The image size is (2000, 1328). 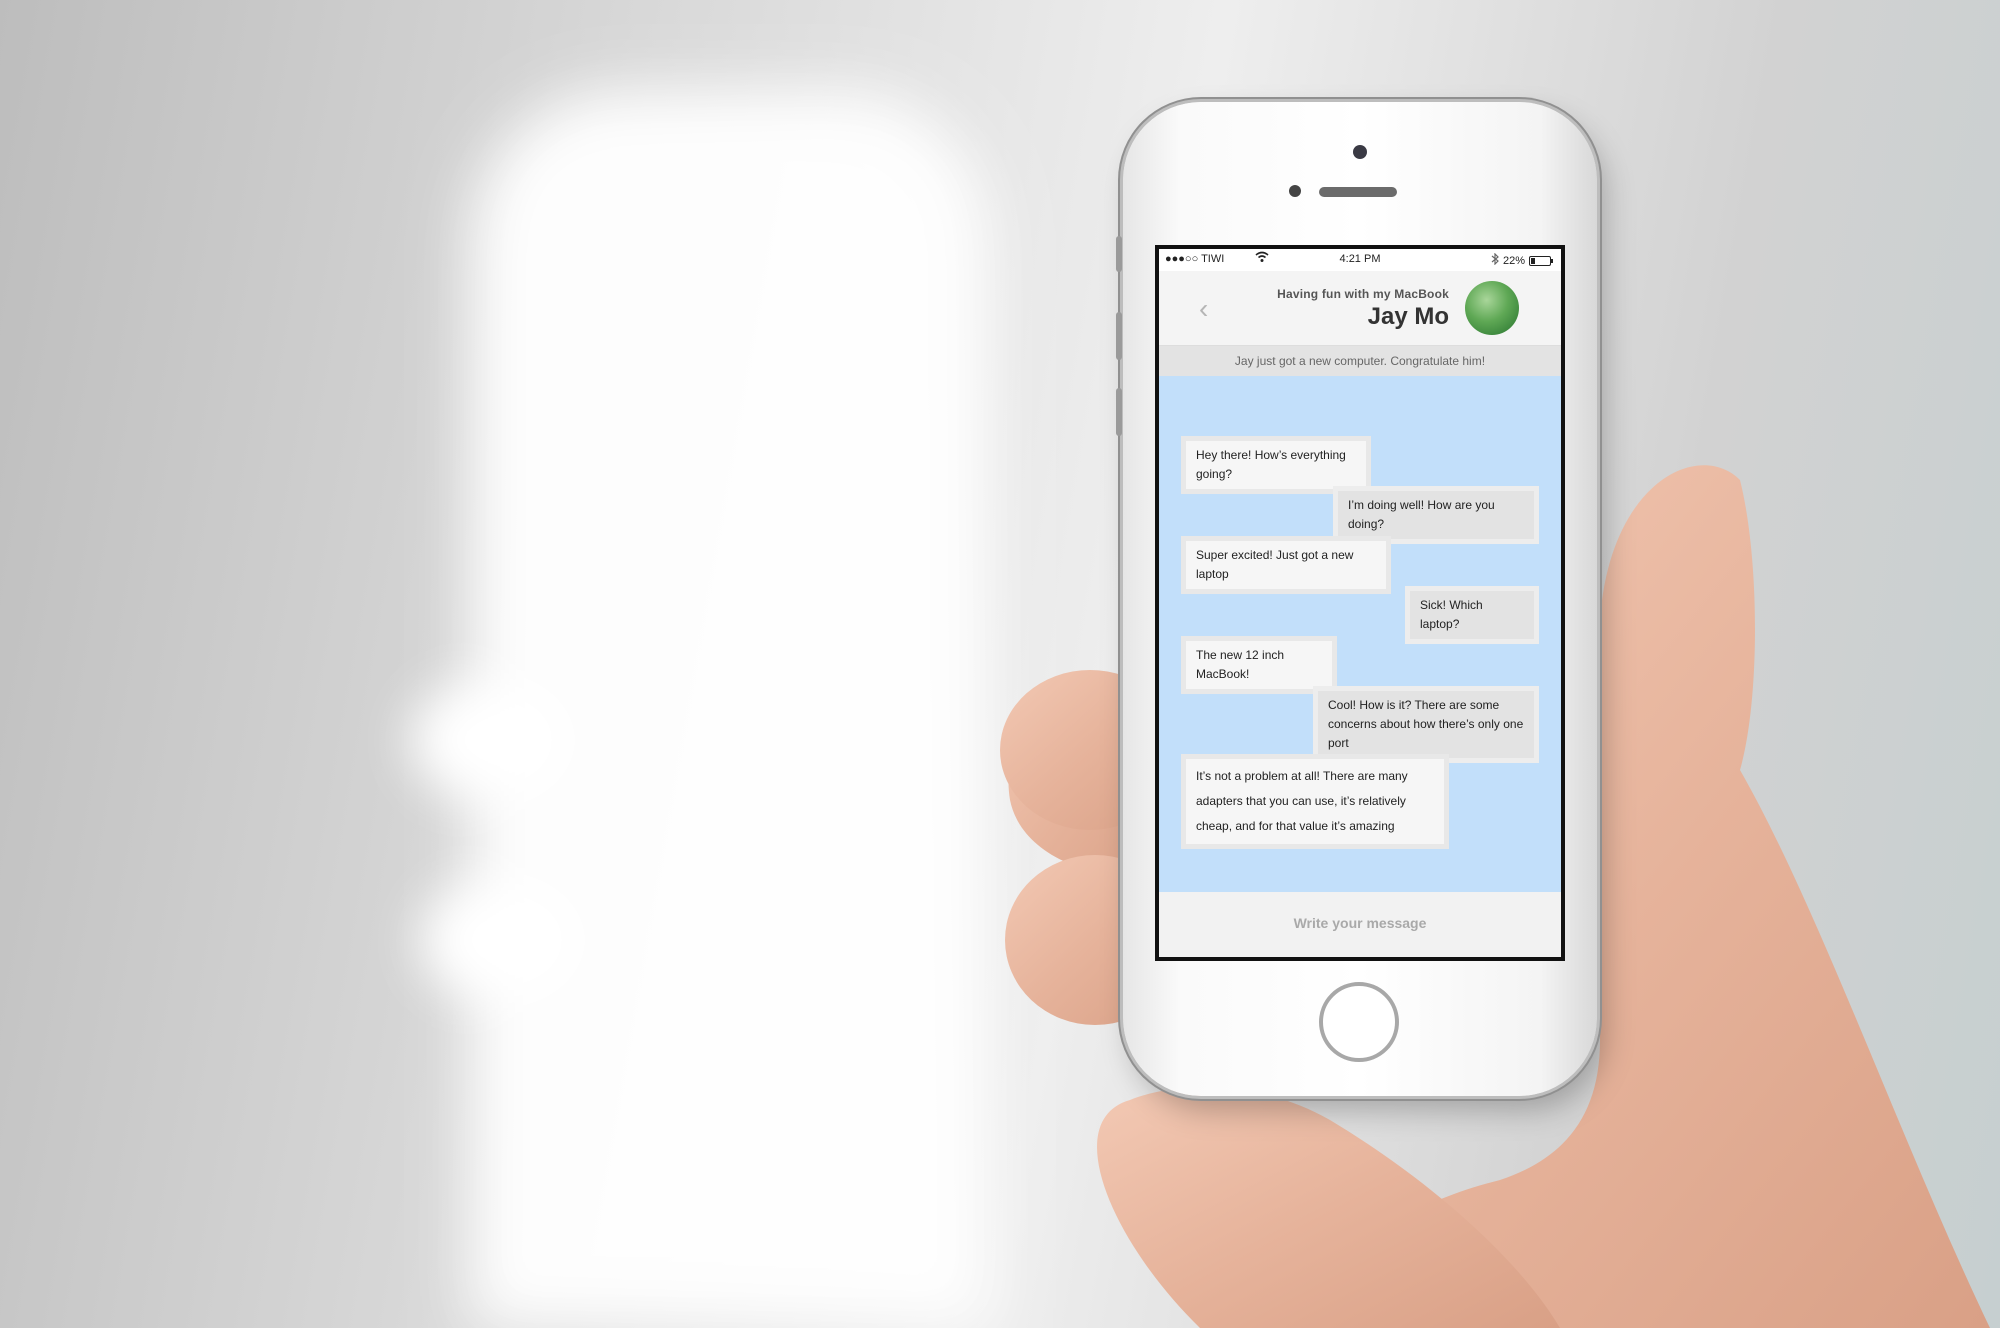 I want to click on header-text: Having fun with my MacBook Jay Mo, so click(x=1363, y=309).